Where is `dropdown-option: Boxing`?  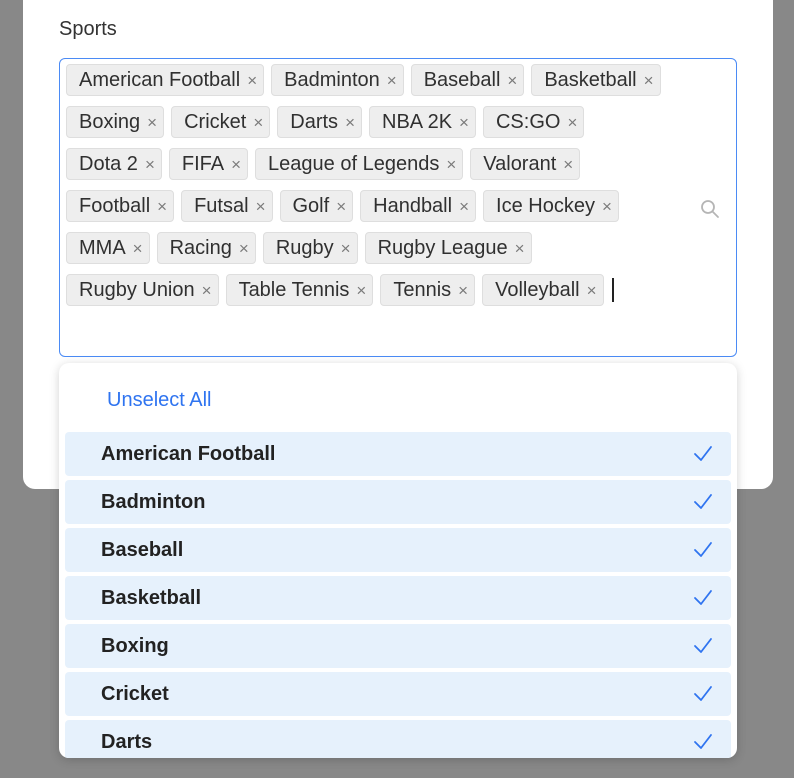
dropdown-option: Boxing is located at coordinates (398, 646).